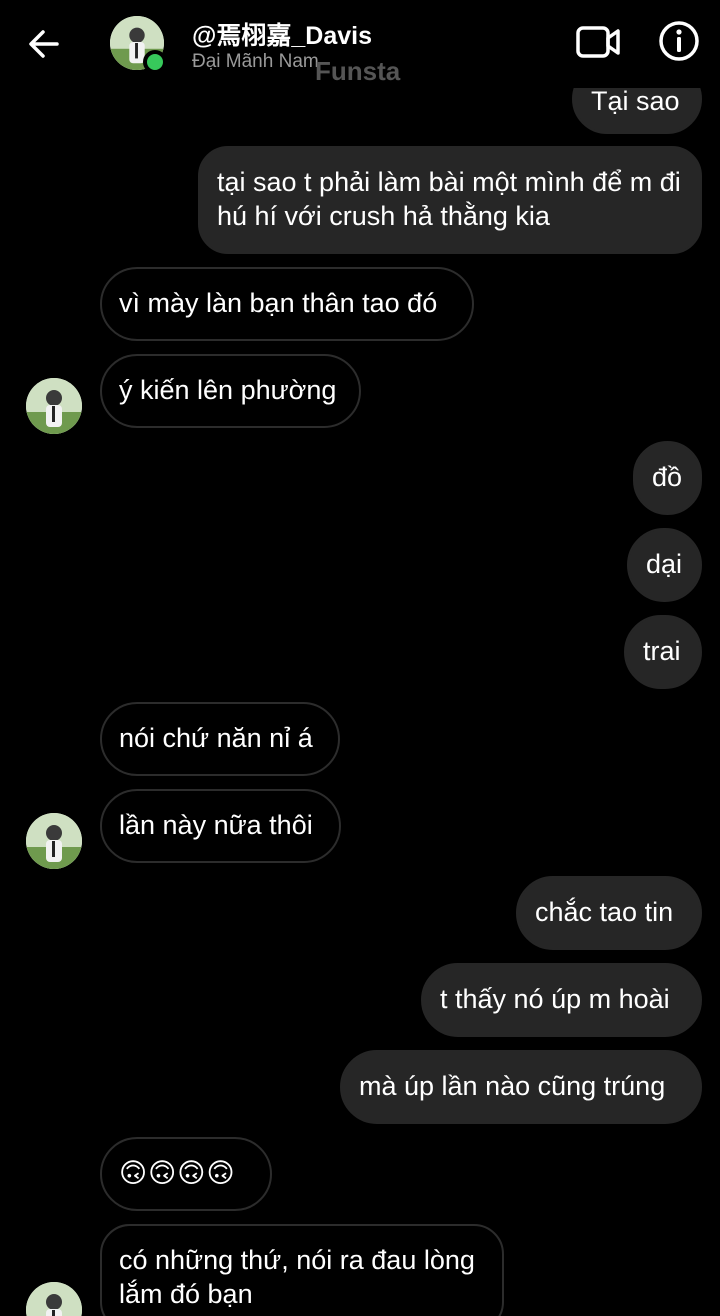  I want to click on message-text: đồ, so click(667, 477).